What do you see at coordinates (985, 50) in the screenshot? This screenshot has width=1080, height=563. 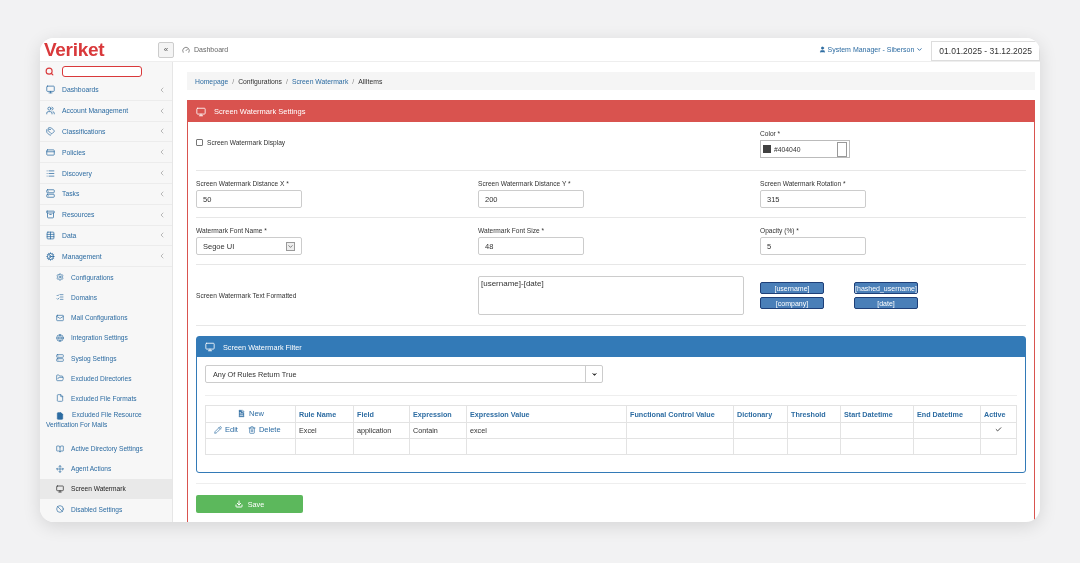 I see `date-range: 01.01.2025 - 31.12.2025` at bounding box center [985, 50].